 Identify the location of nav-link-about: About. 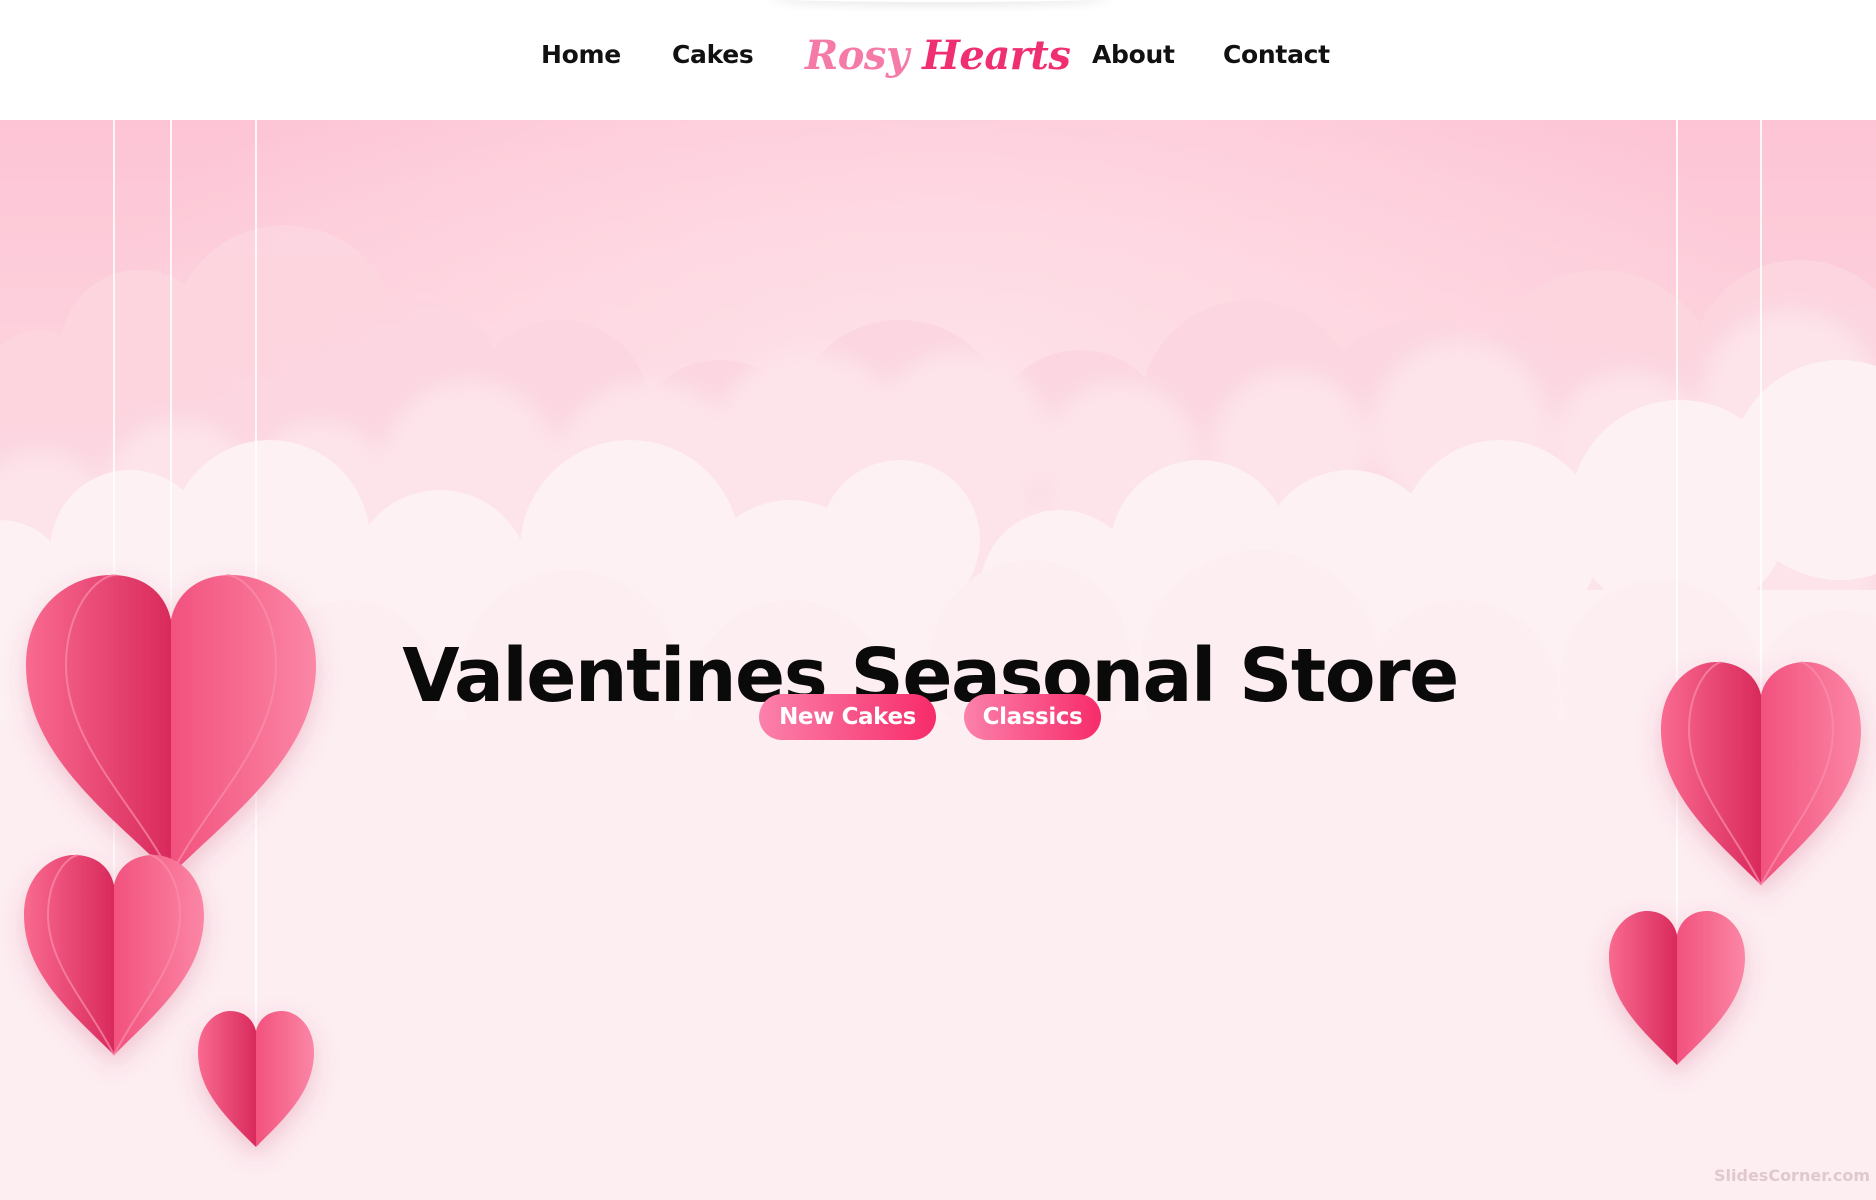
(1133, 54).